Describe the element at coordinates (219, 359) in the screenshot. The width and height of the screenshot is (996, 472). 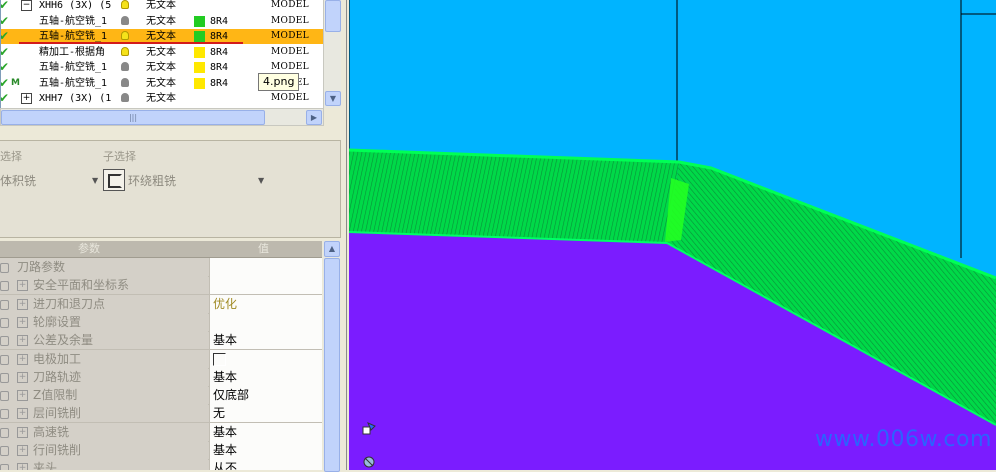
I see `checkbox` at that location.